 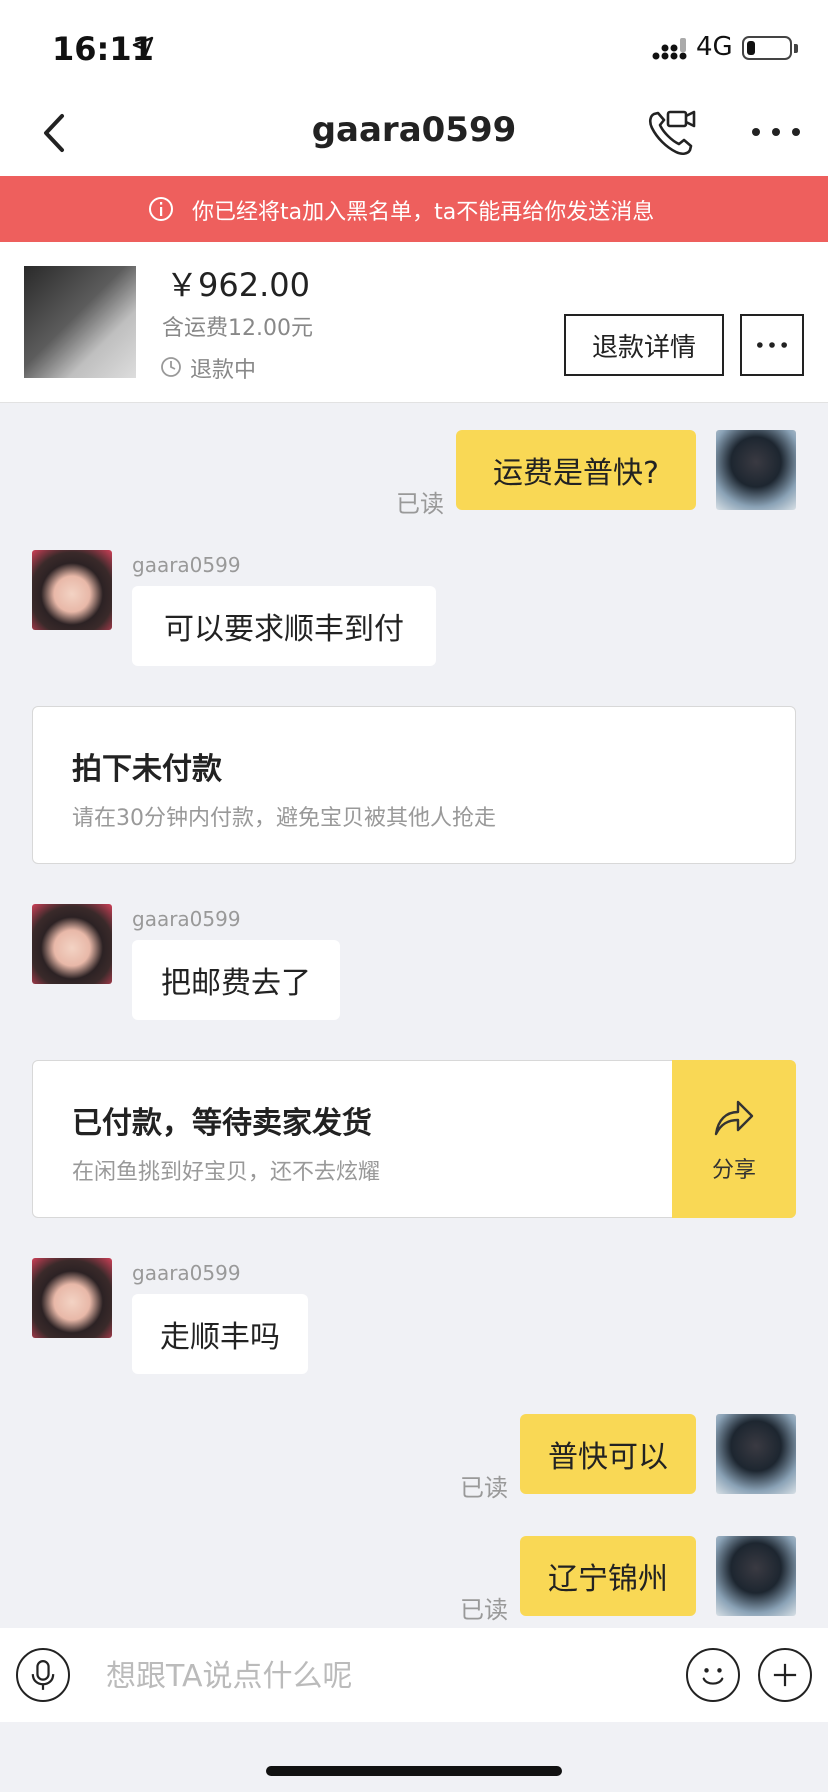 What do you see at coordinates (161, 209) in the screenshot?
I see `info-icon` at bounding box center [161, 209].